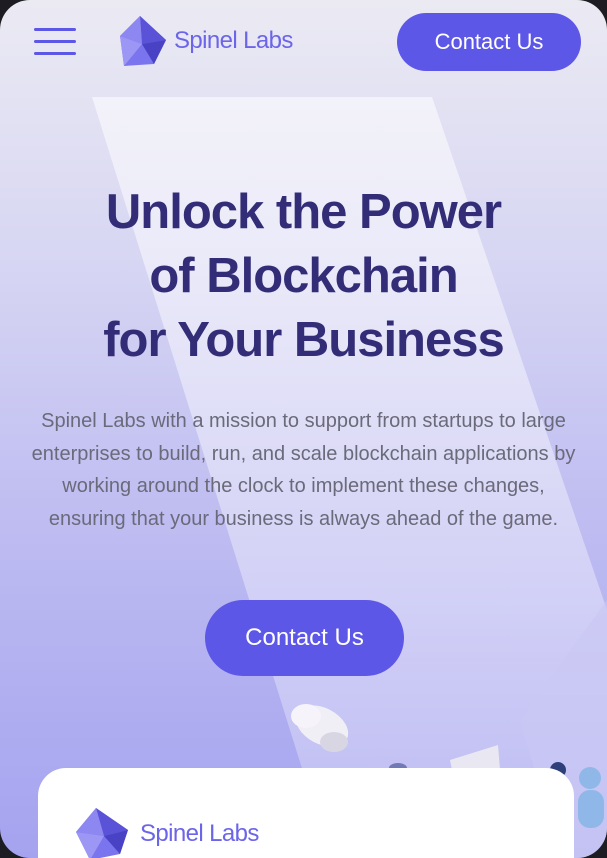 The width and height of the screenshot is (607, 858). I want to click on hero-title-line: Unlock the Power, so click(303, 212).